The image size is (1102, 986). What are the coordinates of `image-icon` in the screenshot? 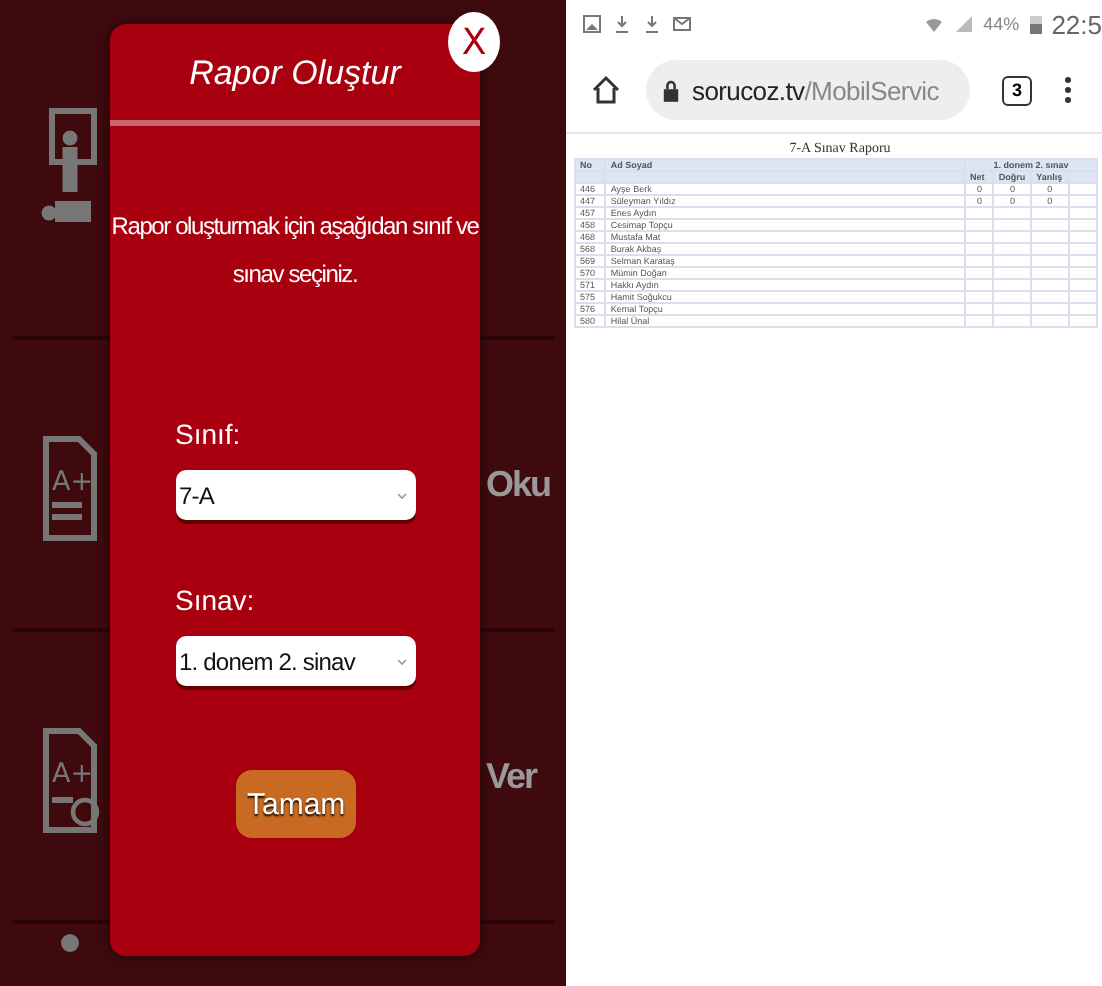 It's located at (592, 24).